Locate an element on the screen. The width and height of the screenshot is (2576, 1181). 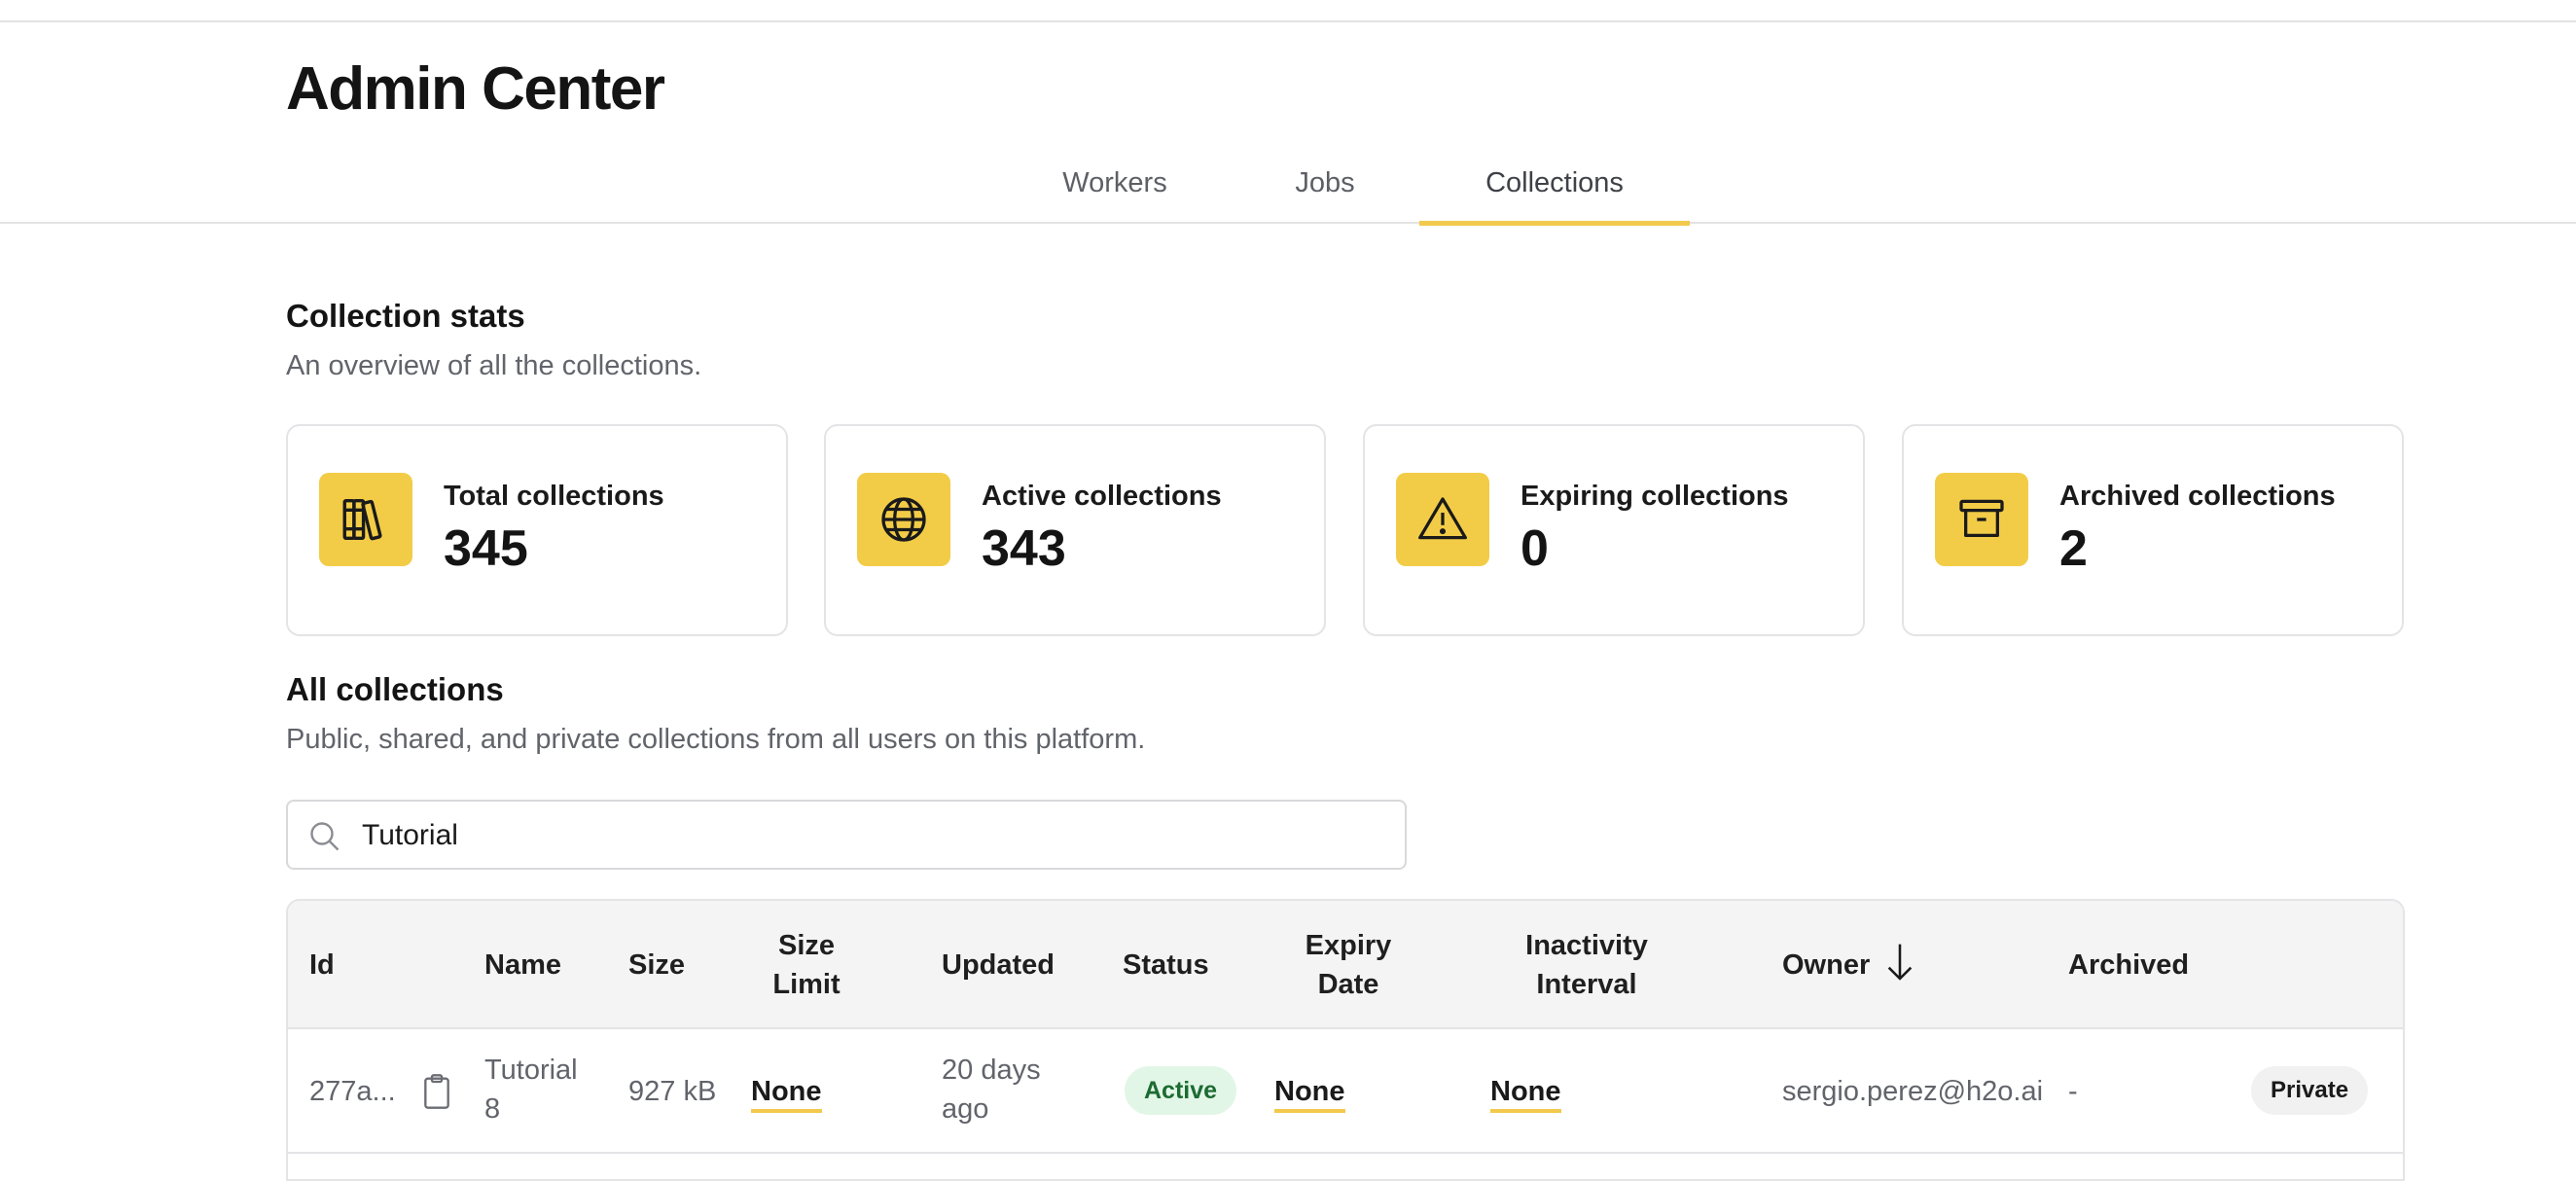
col-size-limit: Size Limit is located at coordinates (806, 965).